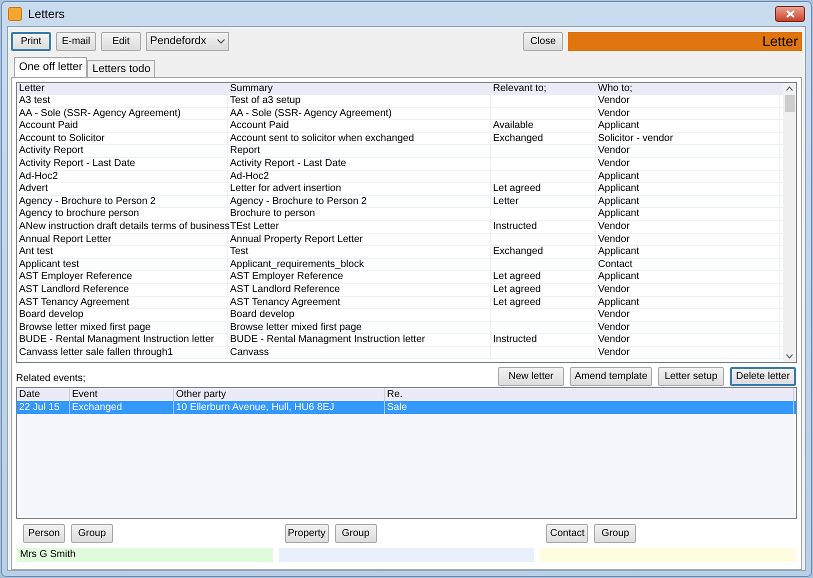 The height and width of the screenshot is (578, 813). What do you see at coordinates (122, 151) in the screenshot?
I see `table-cell: Activity Report` at bounding box center [122, 151].